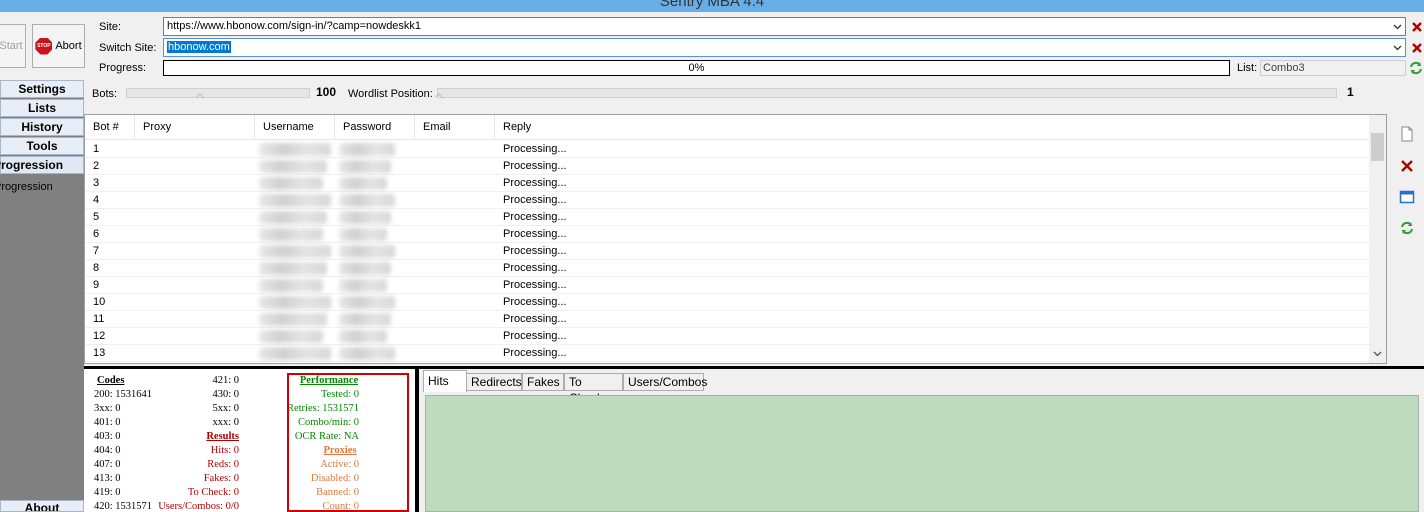 The height and width of the screenshot is (512, 1424). Describe the element at coordinates (107, 492) in the screenshot. I see `code-stat: 419: 0` at that location.